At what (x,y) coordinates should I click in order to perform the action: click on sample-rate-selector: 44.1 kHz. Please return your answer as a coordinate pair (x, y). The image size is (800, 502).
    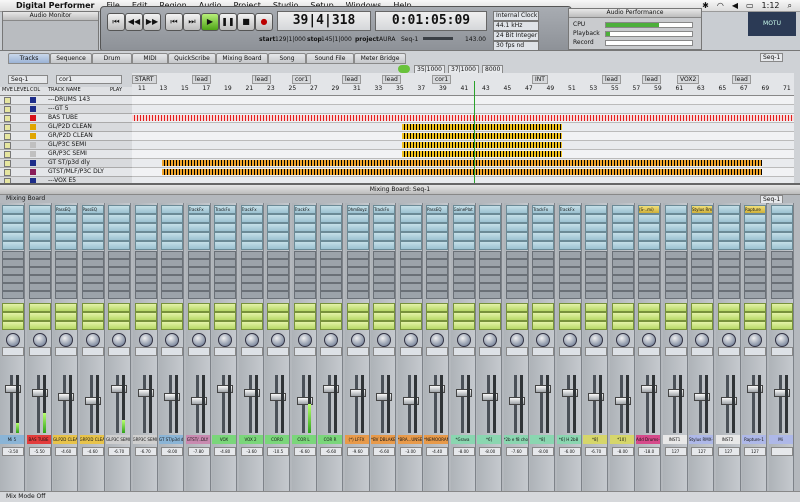
    Looking at the image, I should click on (516, 26).